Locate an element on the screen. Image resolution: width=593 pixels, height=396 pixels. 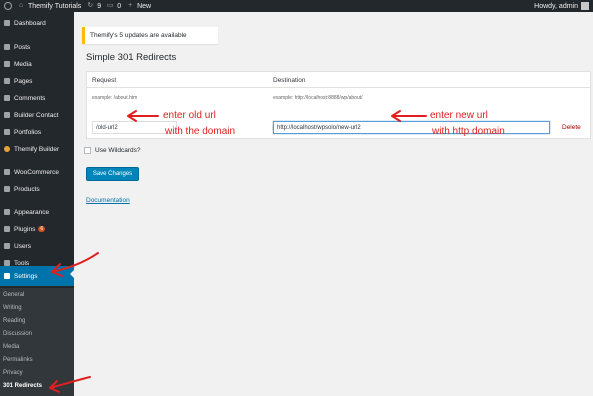
plugins-update-badge: 6 is located at coordinates (42, 229).